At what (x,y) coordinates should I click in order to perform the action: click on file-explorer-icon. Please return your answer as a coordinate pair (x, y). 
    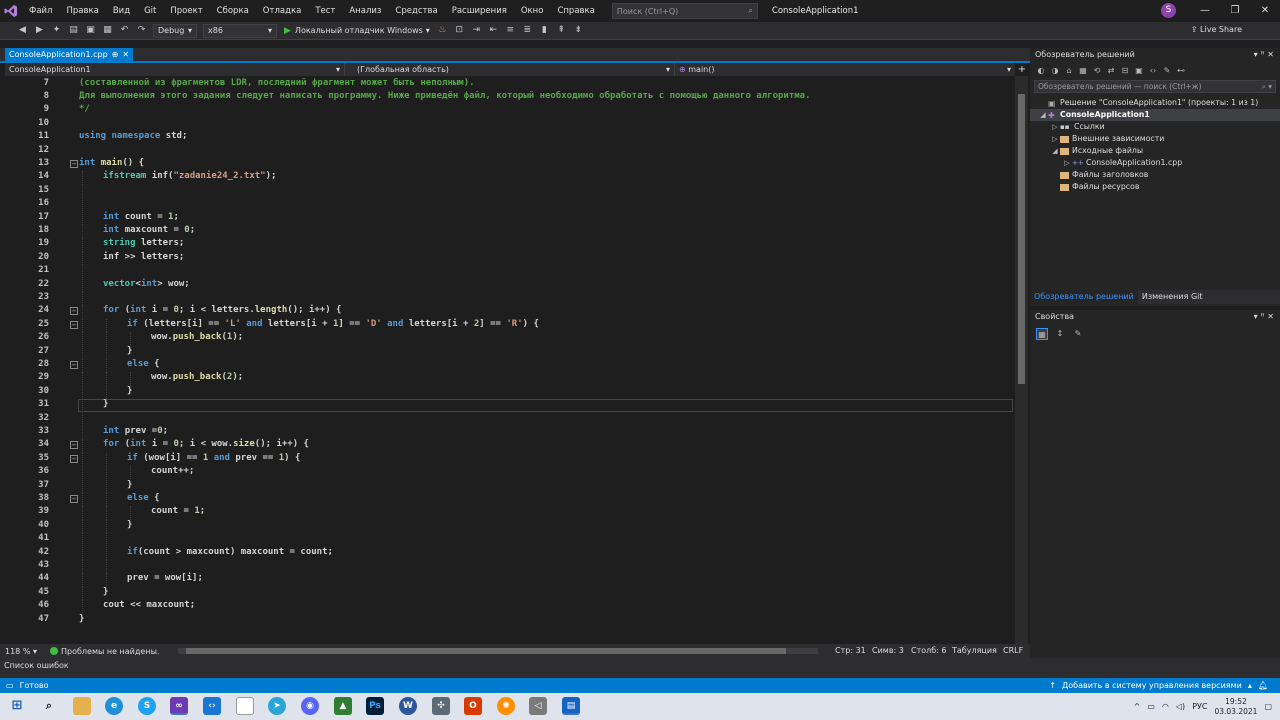
    Looking at the image, I should click on (82, 706).